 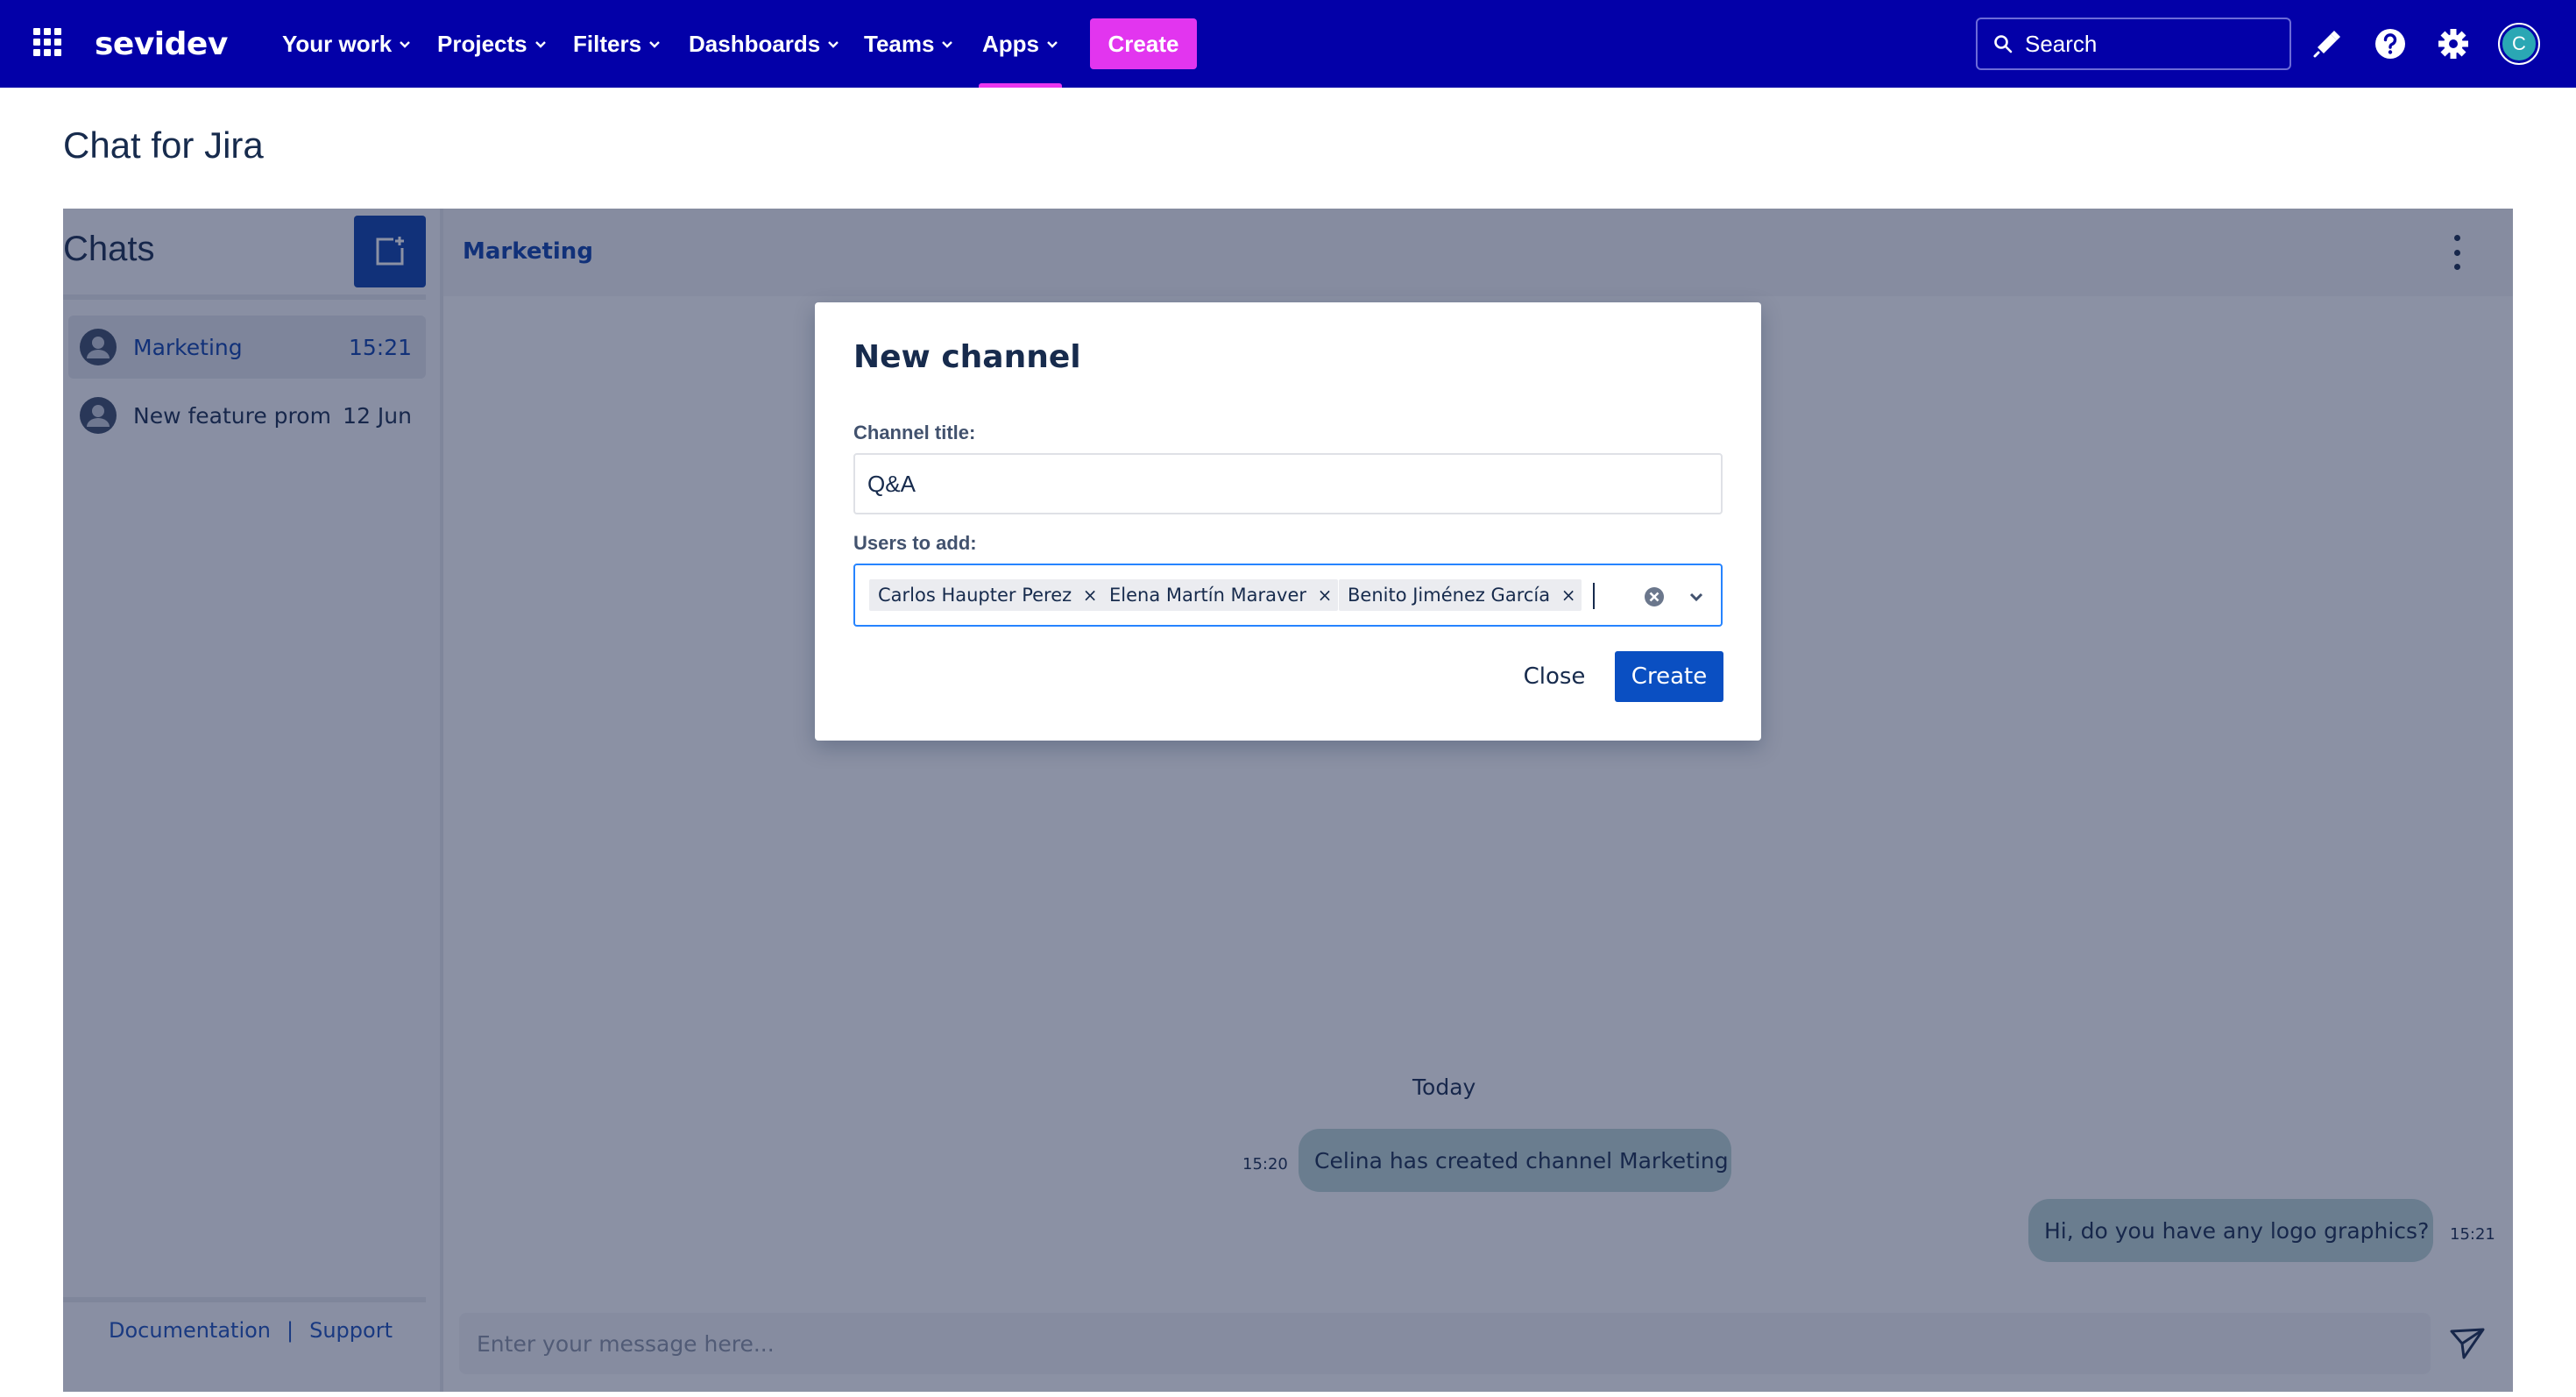 What do you see at coordinates (163, 145) in the screenshot?
I see `page-title: Chat for Jira` at bounding box center [163, 145].